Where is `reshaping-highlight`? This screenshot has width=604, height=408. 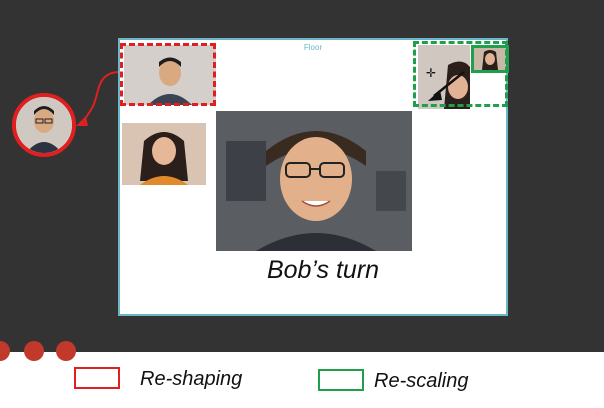 reshaping-highlight is located at coordinates (168, 74).